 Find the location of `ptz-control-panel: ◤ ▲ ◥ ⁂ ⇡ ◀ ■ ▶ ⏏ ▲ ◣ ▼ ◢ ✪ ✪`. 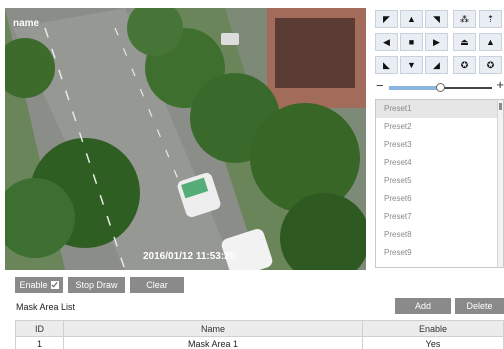

ptz-control-panel: ◤ ▲ ◥ ⁂ ⇡ ◀ ■ ▶ ⏏ ▲ ◣ ▼ ◢ ✪ ✪ is located at coordinates (439, 43).